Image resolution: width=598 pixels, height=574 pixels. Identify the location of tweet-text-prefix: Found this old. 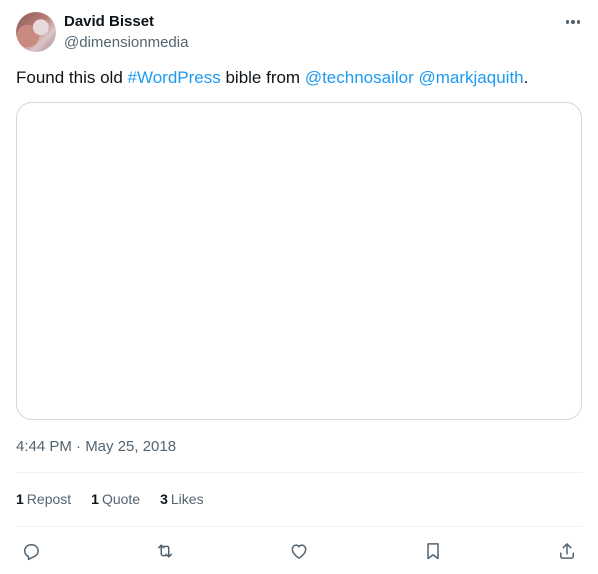
(72, 77).